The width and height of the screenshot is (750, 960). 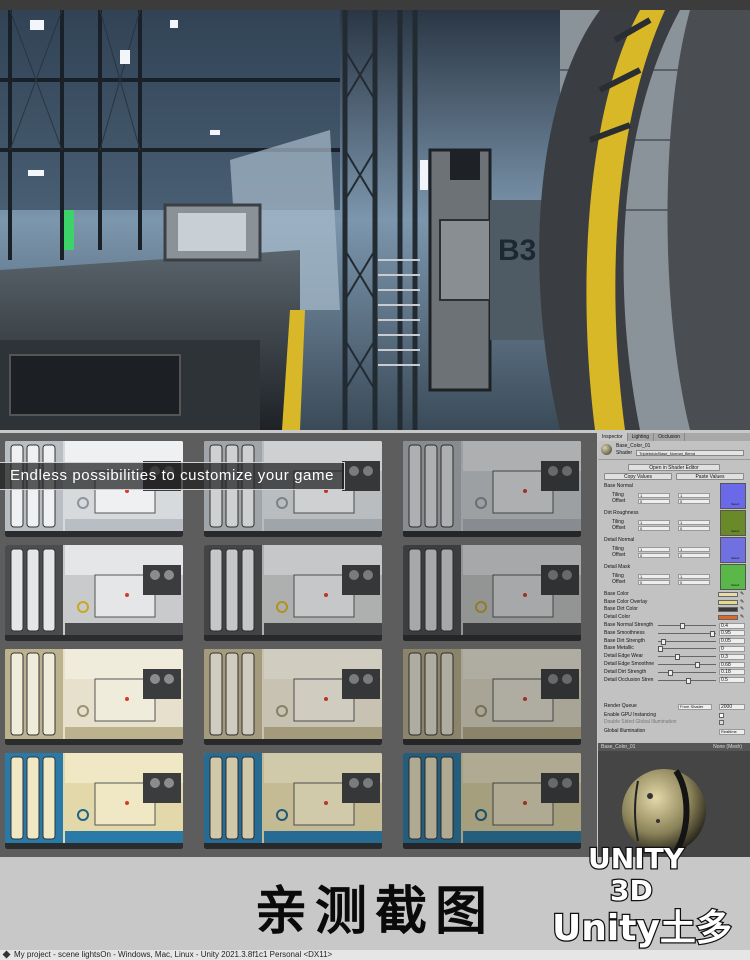 What do you see at coordinates (624, 453) in the screenshot?
I see `shader-label: Shader` at bounding box center [624, 453].